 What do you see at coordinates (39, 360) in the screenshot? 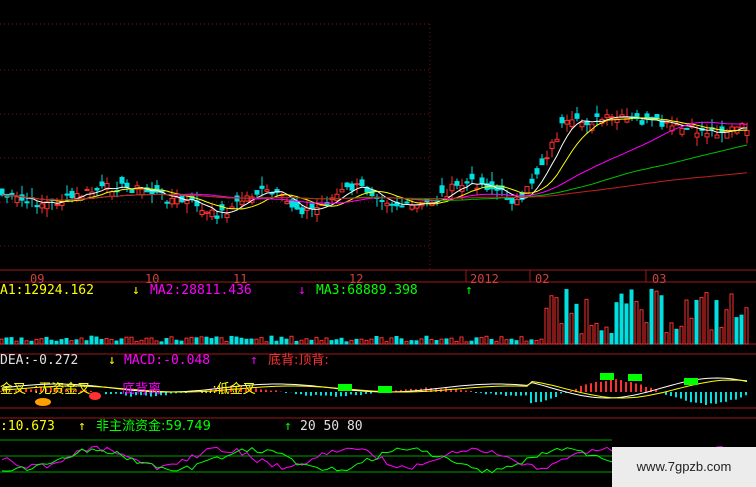
I see `macd-dea-value: DEA:-0.272` at bounding box center [39, 360].